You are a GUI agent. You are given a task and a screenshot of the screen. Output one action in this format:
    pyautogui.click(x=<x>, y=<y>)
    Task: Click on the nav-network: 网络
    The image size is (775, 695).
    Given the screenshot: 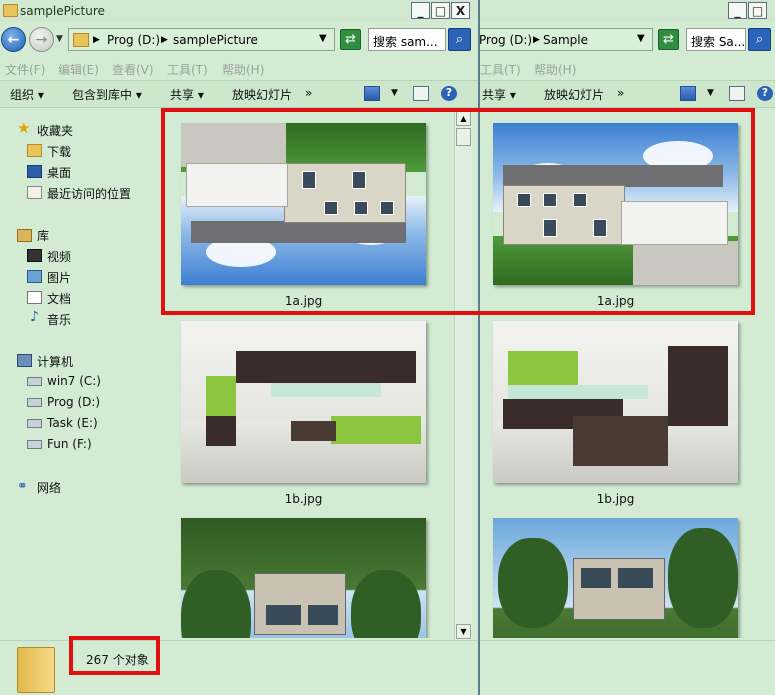 What is the action you would take?
    pyautogui.click(x=49, y=487)
    